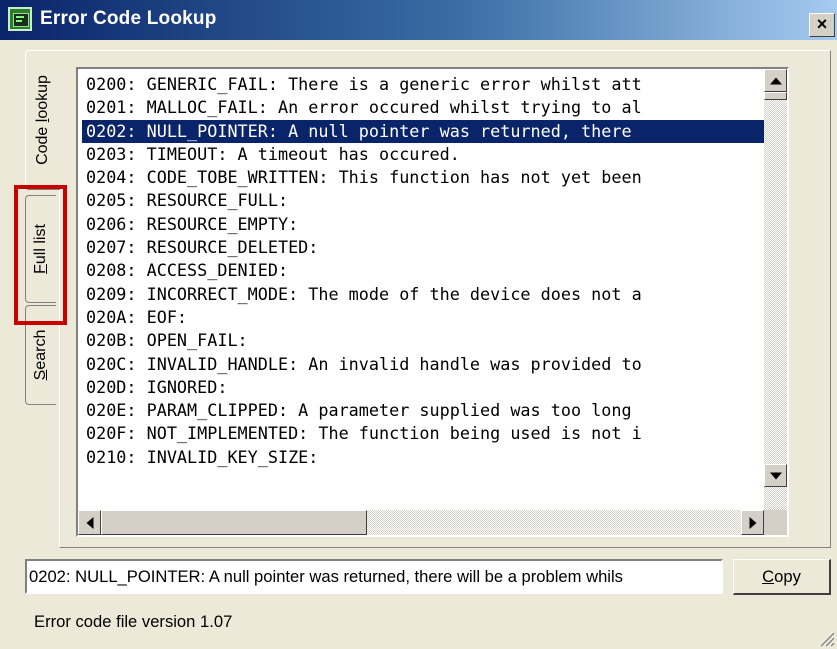 This screenshot has width=837, height=649. I want to click on scroll-right-button, so click(752, 522).